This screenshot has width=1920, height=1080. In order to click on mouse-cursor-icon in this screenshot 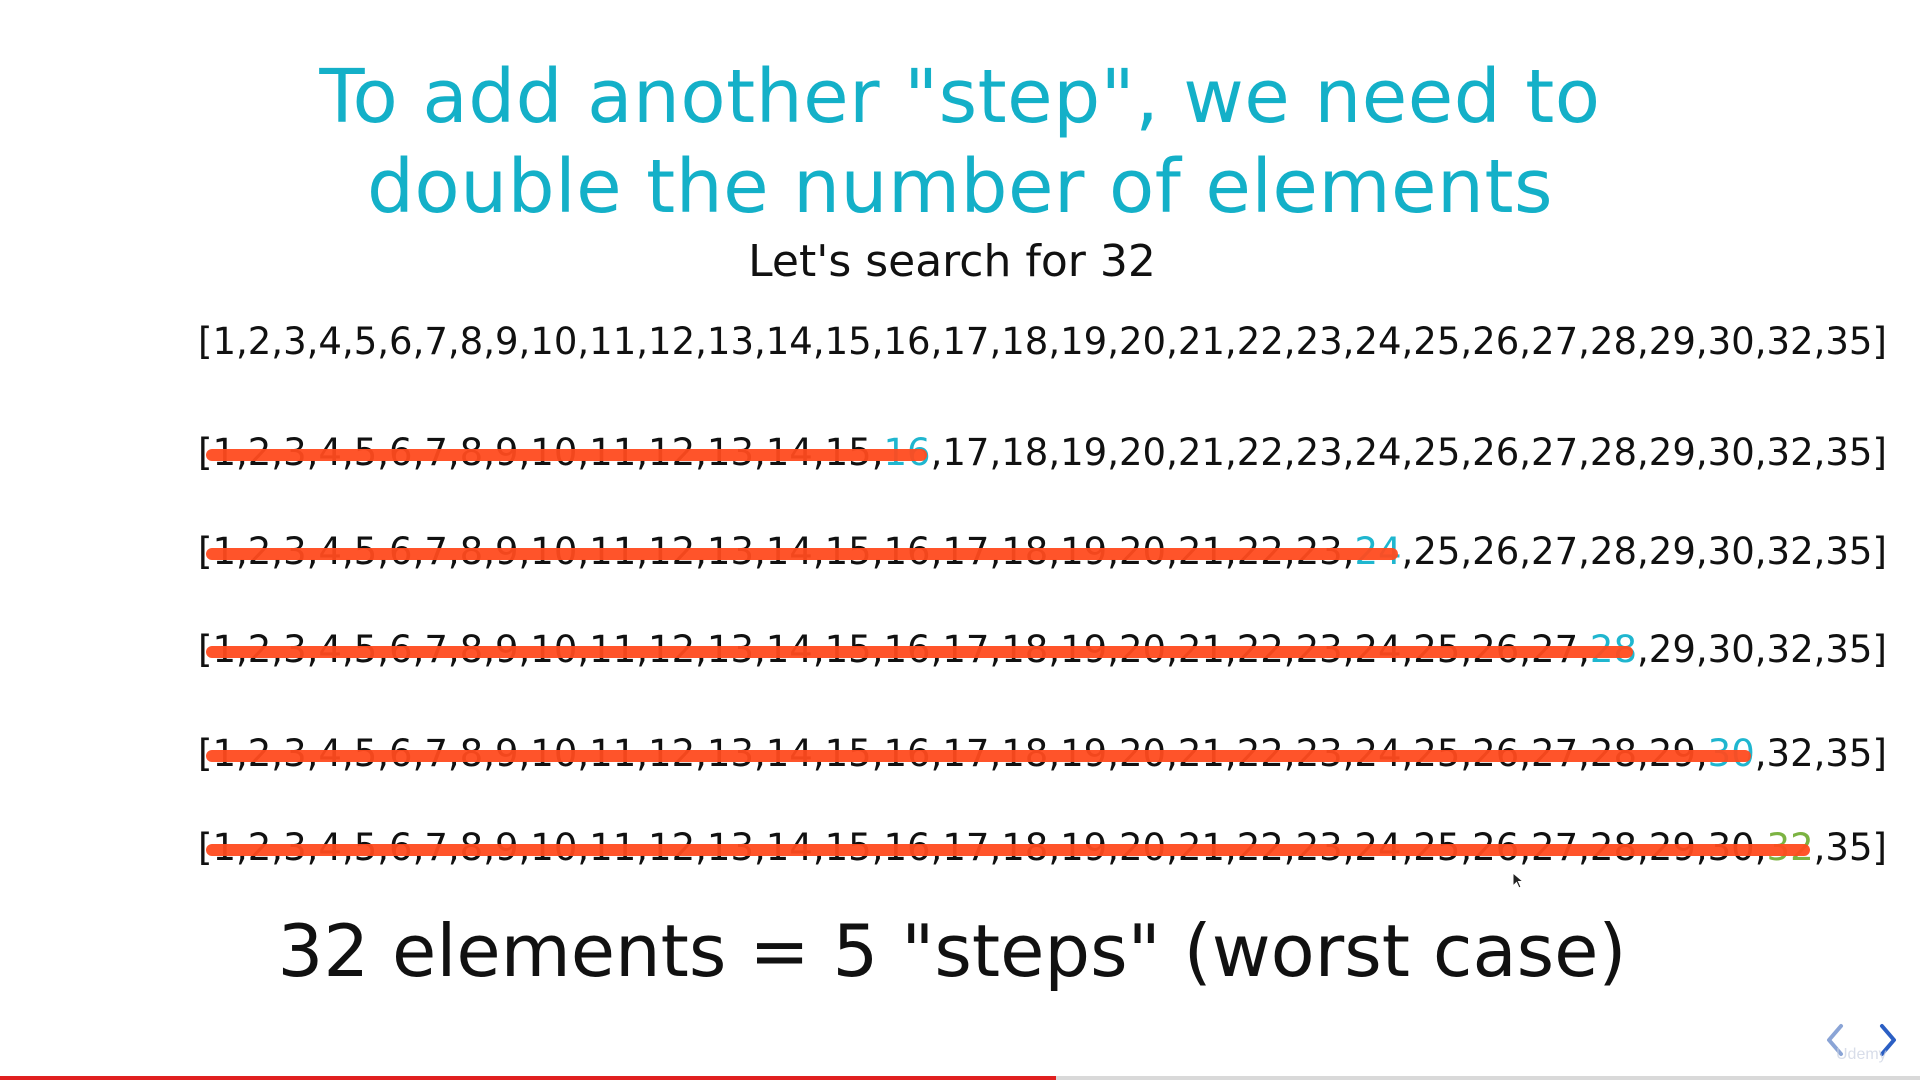, I will do `click(1518, 880)`.